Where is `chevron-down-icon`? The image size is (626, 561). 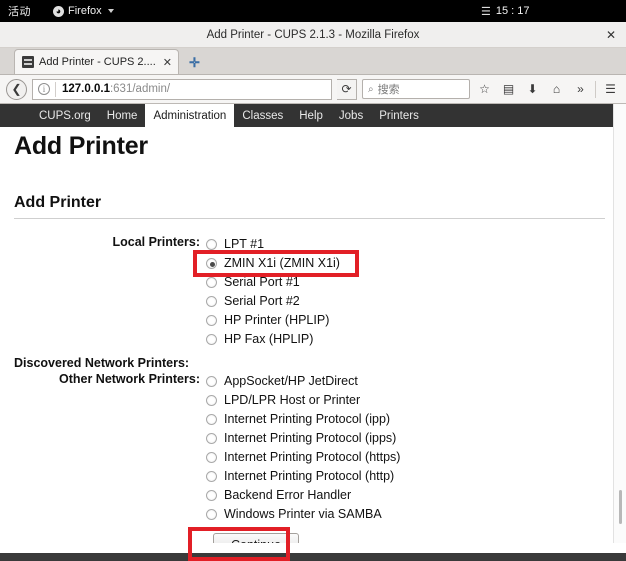 chevron-down-icon is located at coordinates (110, 11).